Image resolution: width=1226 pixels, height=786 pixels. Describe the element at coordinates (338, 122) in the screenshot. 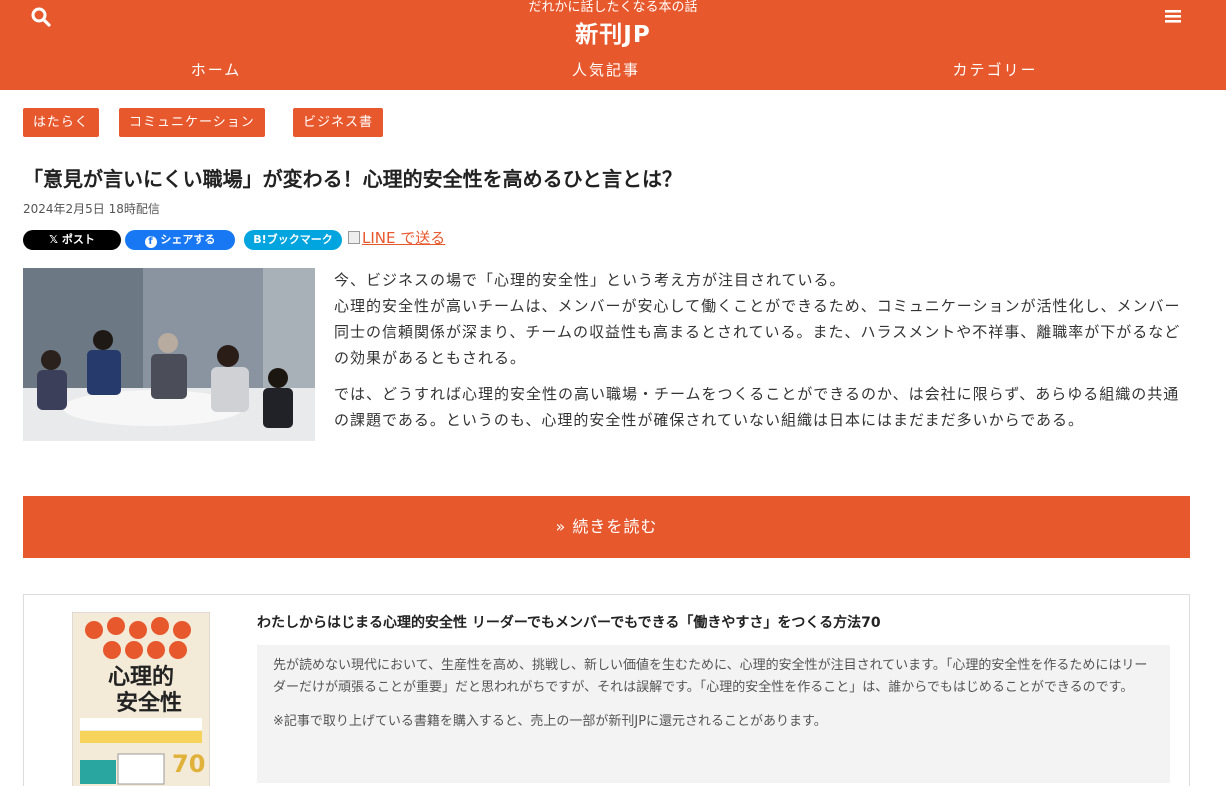

I see `tag-business-book: ビジネス書` at that location.